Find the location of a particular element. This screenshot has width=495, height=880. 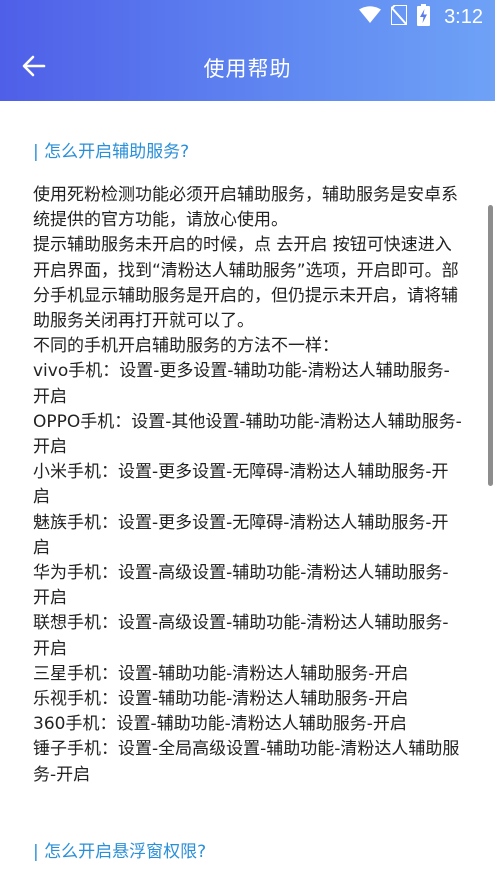

section-title-floating-window: | 怎么开启悬浮窗权限? is located at coordinates (120, 852).